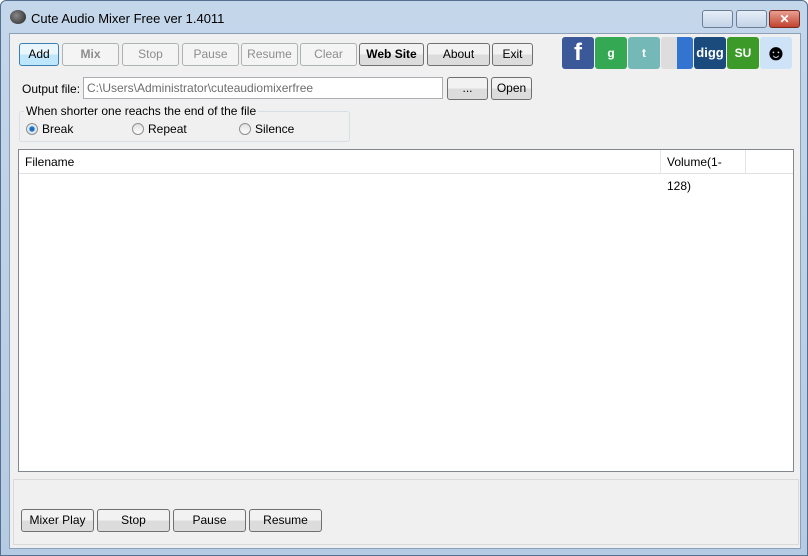 This screenshot has width=808, height=556. I want to click on facebook-icon: f, so click(578, 53).